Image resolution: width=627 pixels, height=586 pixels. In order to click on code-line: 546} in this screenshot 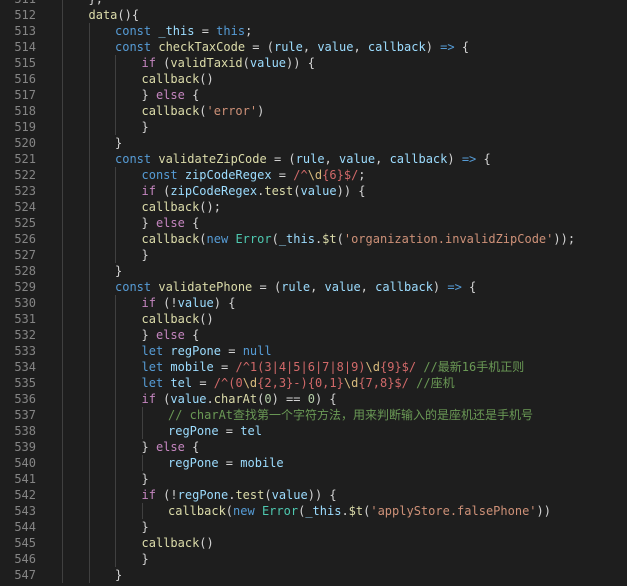, I will do `click(313, 559)`.